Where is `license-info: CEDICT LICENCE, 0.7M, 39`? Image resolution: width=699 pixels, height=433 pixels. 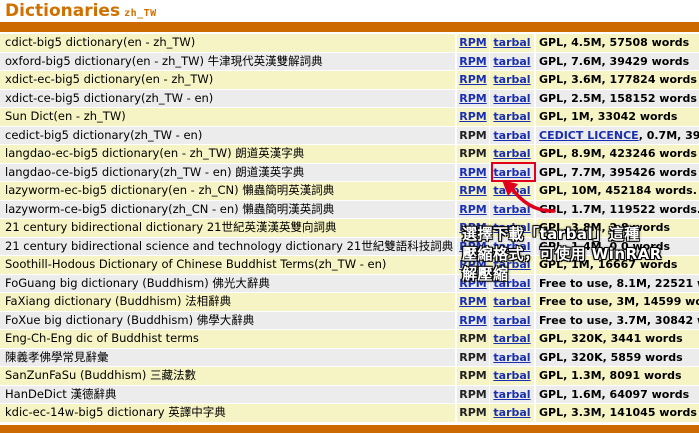
license-info: CEDICT LICENCE, 0.7M, 39 is located at coordinates (617, 135).